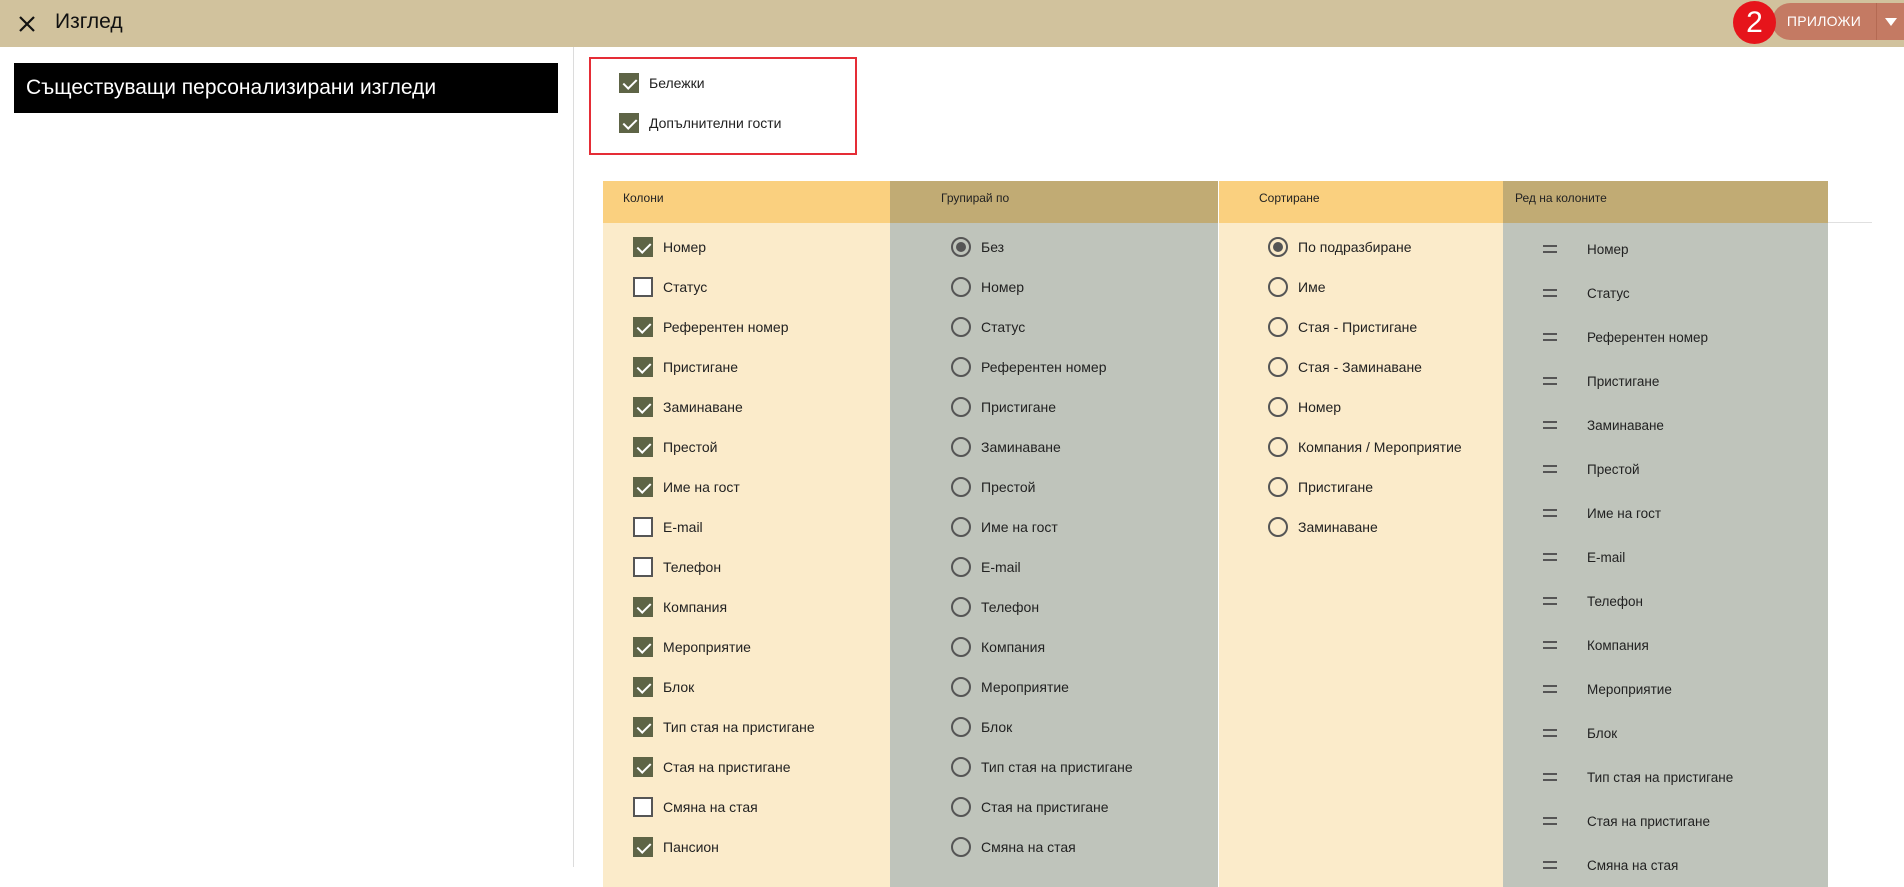 The width and height of the screenshot is (1904, 887). Describe the element at coordinates (675, 447) in the screenshot. I see `column-toggle-item: Престой` at that location.